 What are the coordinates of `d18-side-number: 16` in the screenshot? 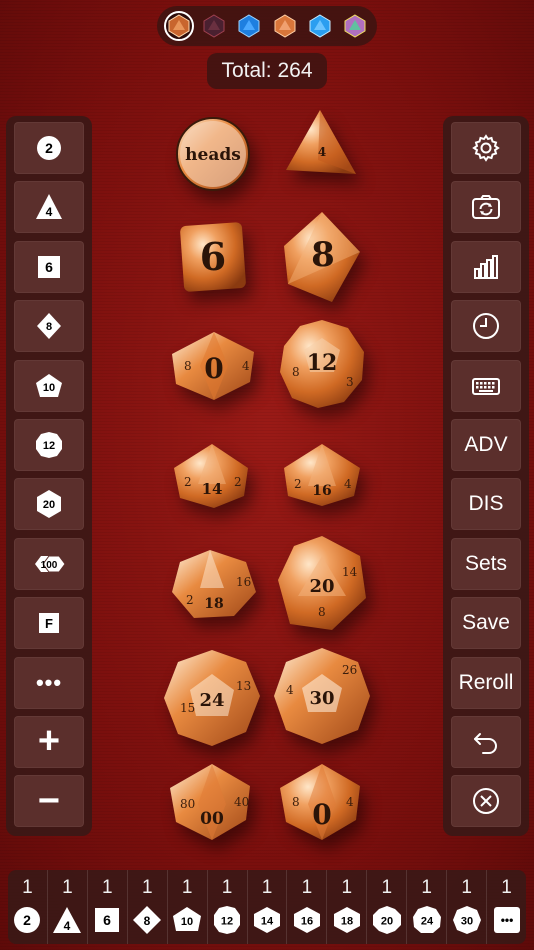 It's located at (243, 582).